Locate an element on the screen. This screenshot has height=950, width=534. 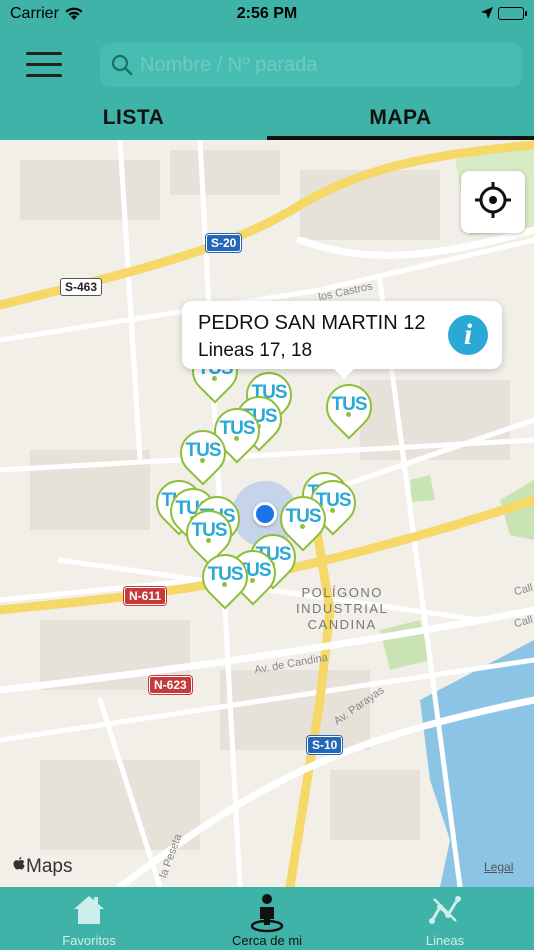
locate-me-button is located at coordinates (493, 202).